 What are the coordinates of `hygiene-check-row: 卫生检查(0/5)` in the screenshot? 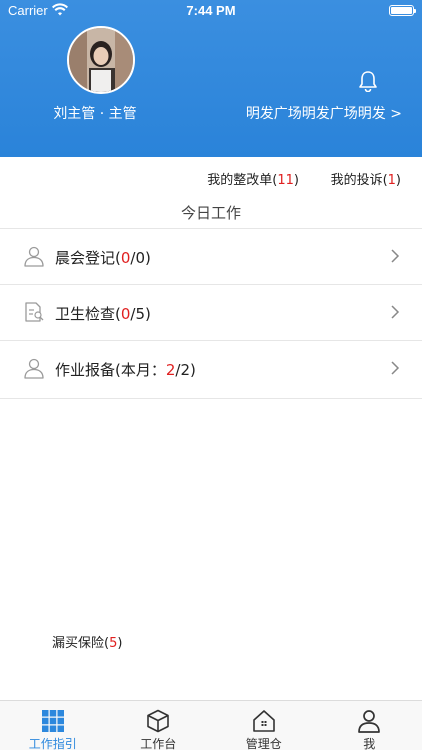 It's located at (211, 313).